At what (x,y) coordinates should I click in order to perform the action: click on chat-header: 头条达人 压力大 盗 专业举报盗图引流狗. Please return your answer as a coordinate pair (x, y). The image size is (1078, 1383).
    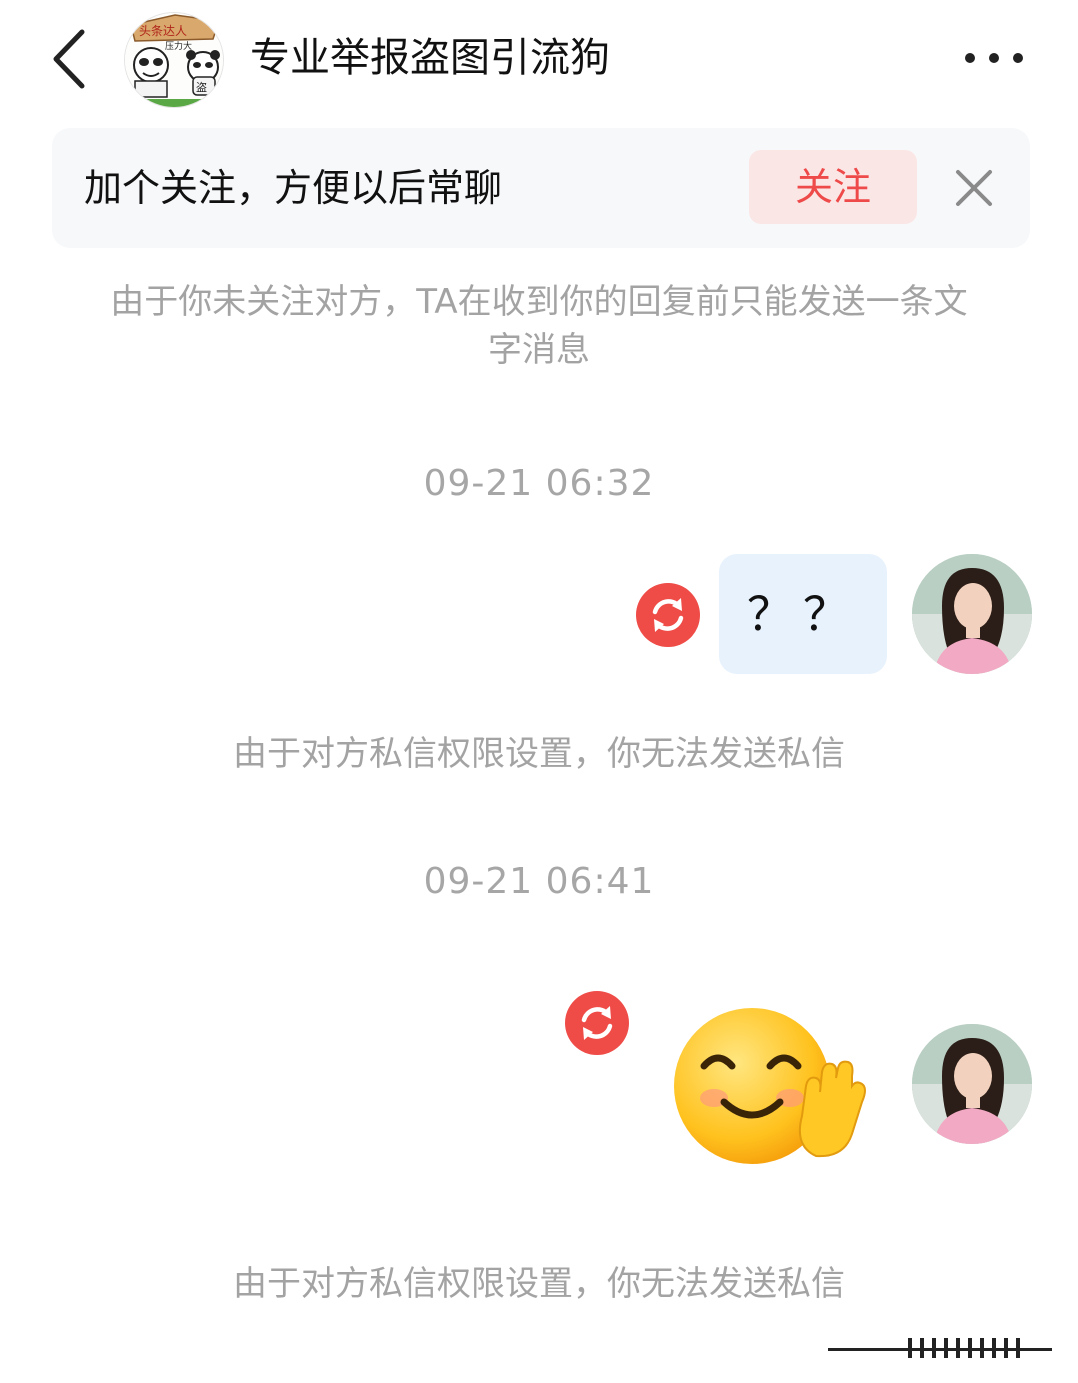
    Looking at the image, I should click on (539, 59).